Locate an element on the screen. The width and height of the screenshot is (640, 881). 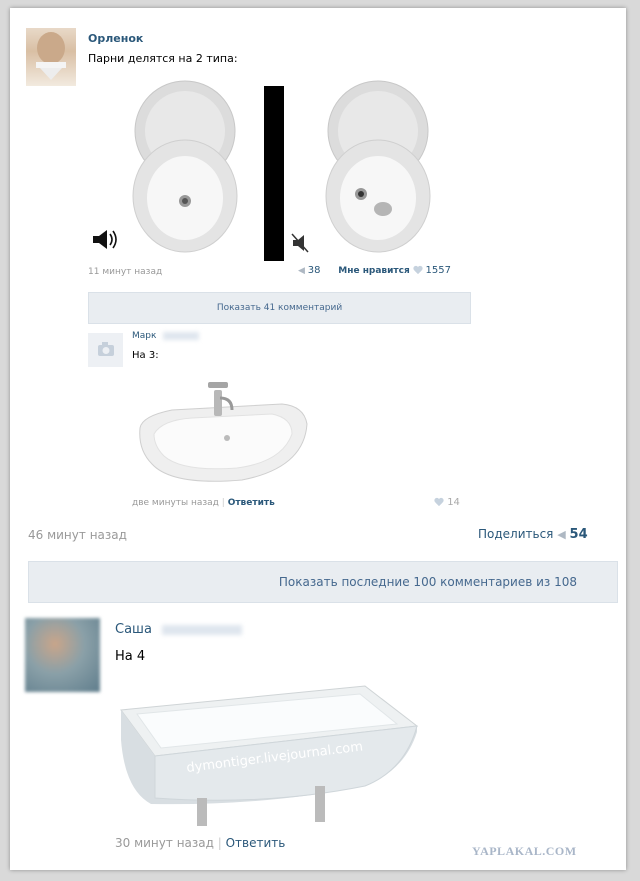
sink-image is located at coordinates (222, 431).